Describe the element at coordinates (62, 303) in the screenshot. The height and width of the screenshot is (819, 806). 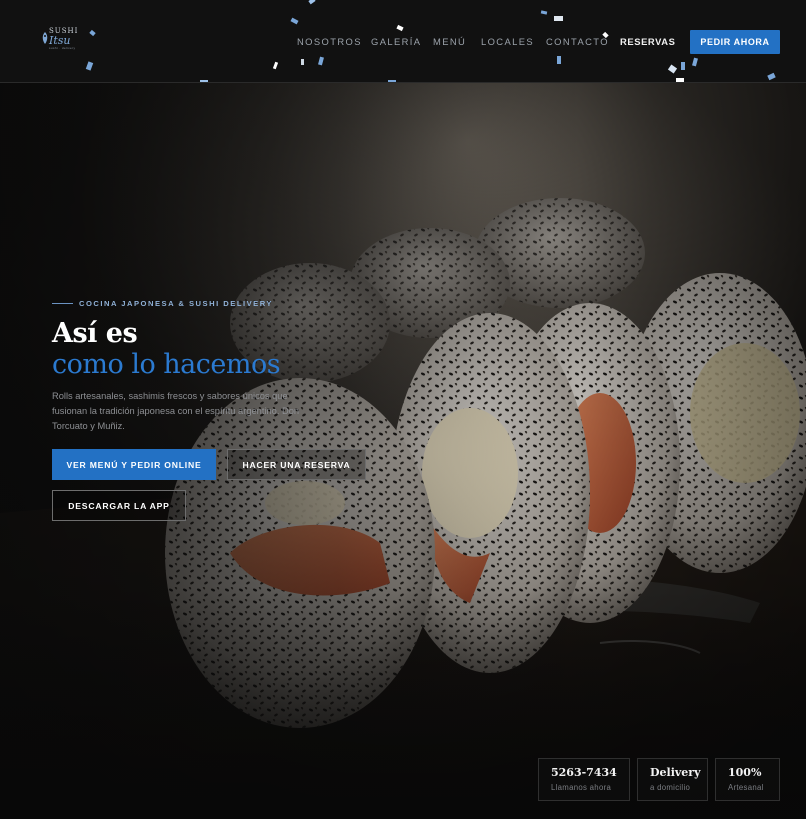
I see `eyebrow-rule` at that location.